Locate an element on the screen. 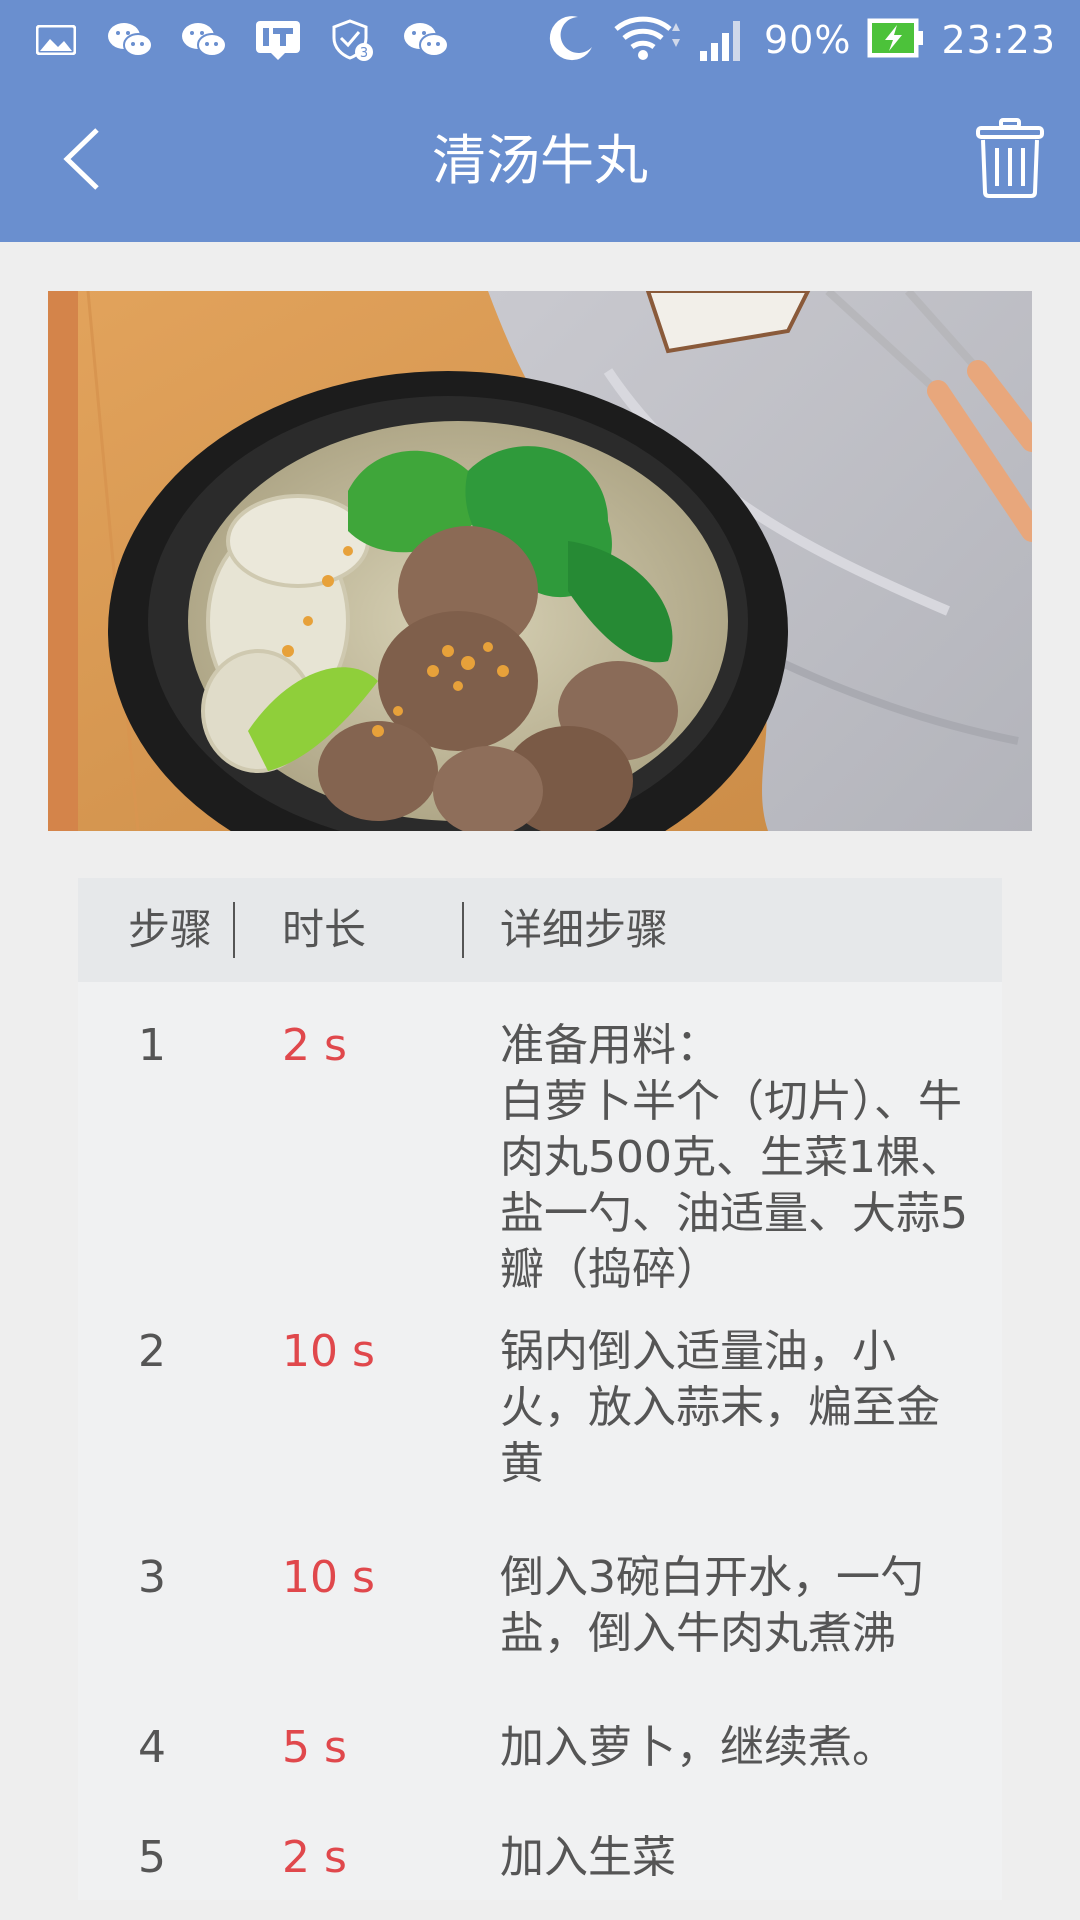 The image size is (1080, 1920). ithome-icon is located at coordinates (278, 40).